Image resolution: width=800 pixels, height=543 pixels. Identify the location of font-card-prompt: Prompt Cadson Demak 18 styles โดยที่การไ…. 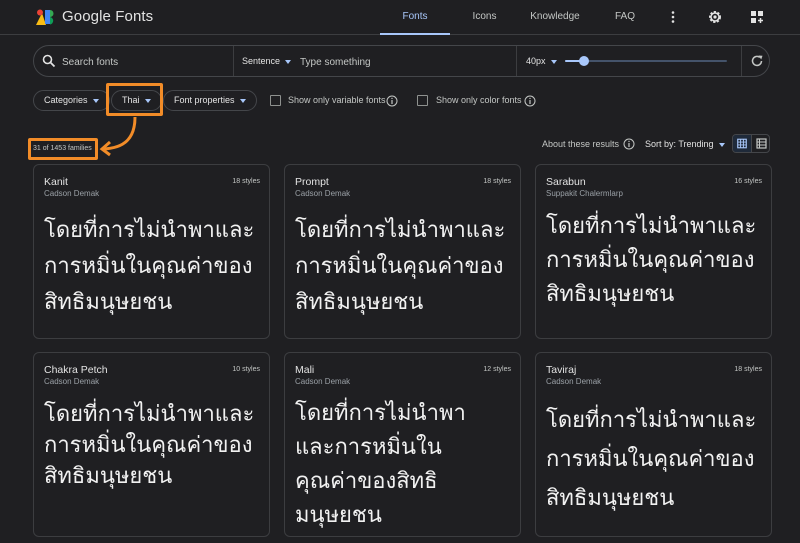
(402, 251).